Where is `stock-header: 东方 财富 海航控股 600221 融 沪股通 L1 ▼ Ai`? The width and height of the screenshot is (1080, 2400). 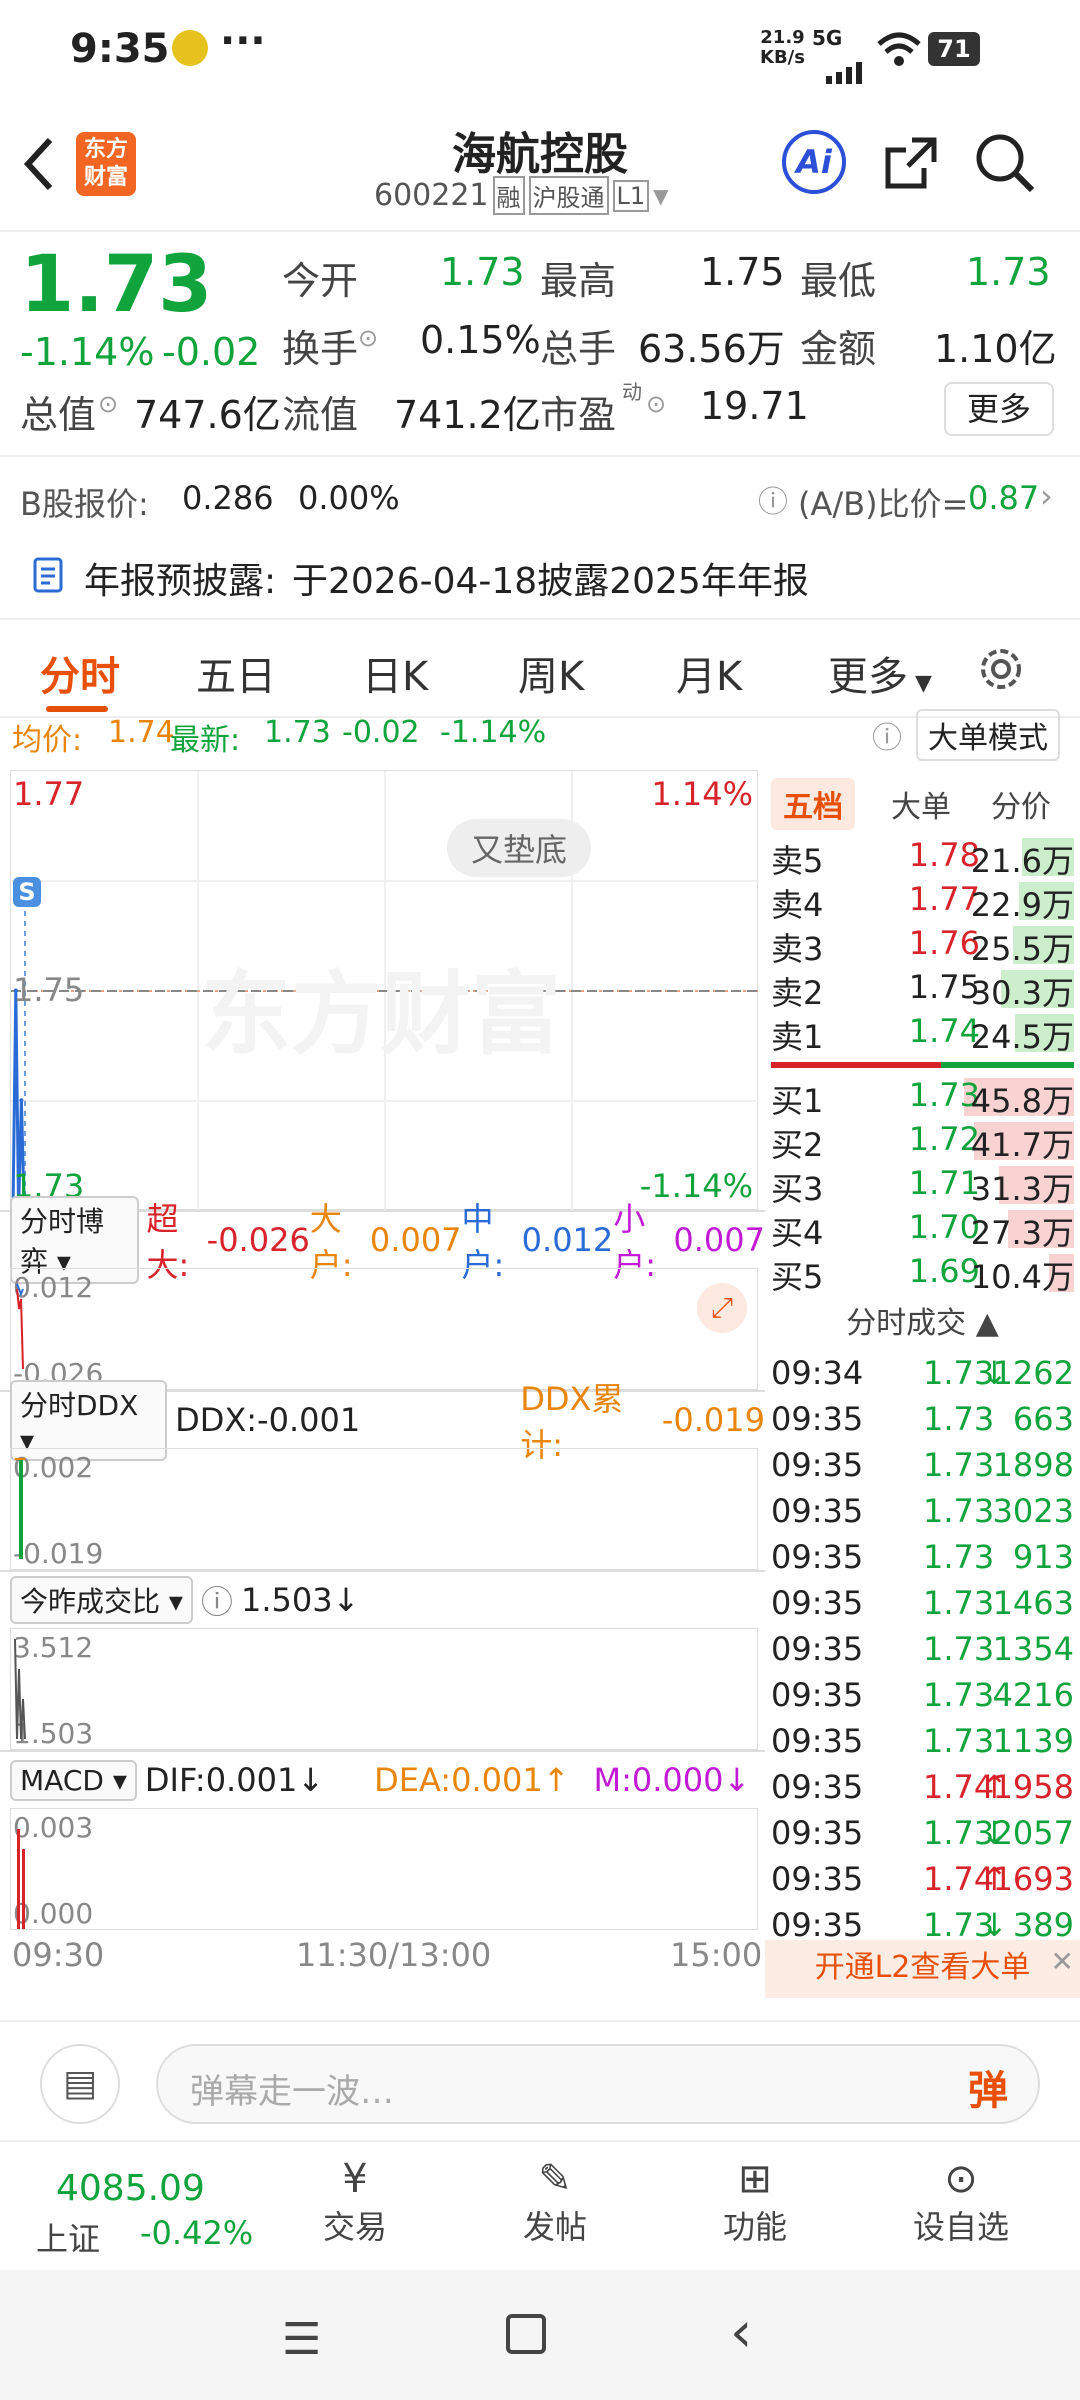
stock-header: 东方 财富 海航控股 600221 融 沪股通 L1 ▼ Ai is located at coordinates (540, 165).